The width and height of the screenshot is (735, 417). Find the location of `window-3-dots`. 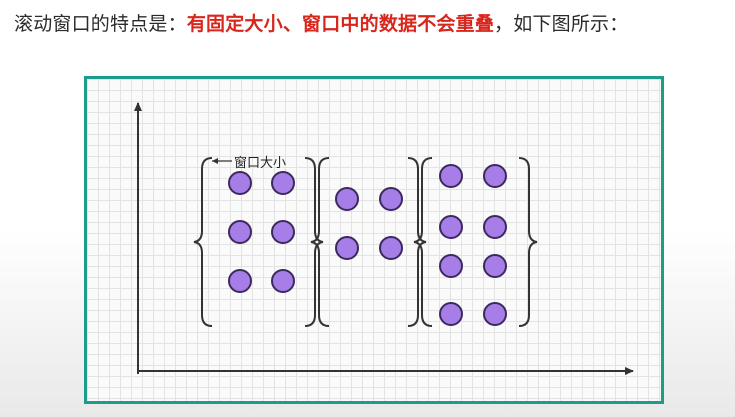

window-3-dots is located at coordinates (473, 245).